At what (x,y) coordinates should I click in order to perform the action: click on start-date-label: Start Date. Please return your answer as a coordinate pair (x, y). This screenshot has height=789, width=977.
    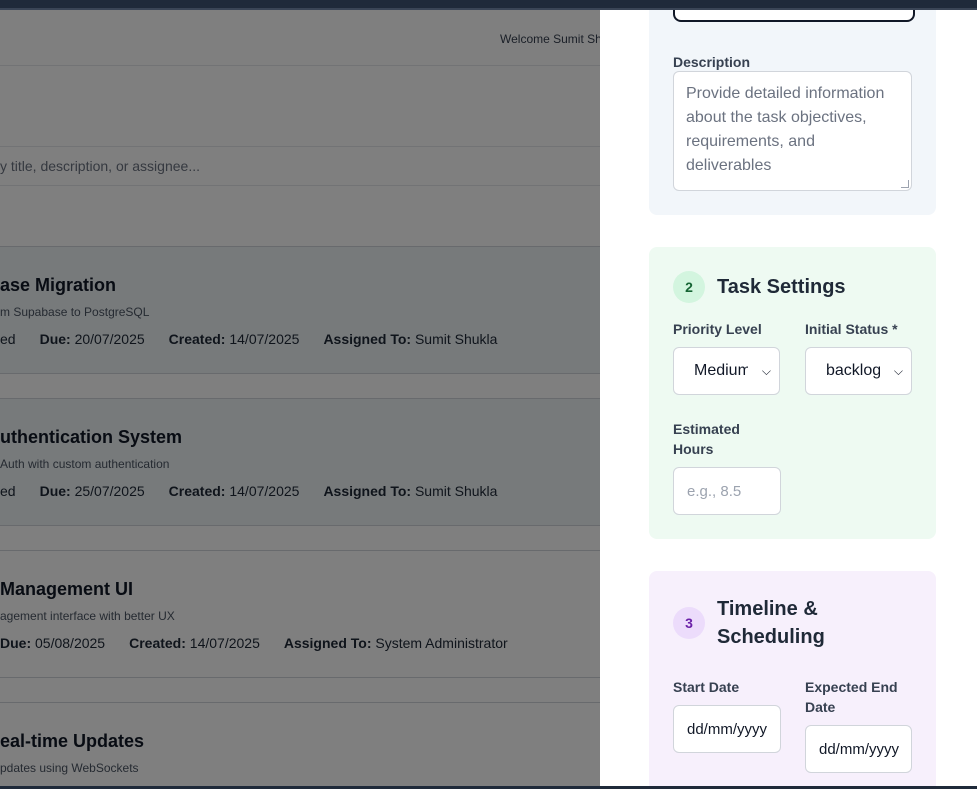
    Looking at the image, I should click on (706, 687).